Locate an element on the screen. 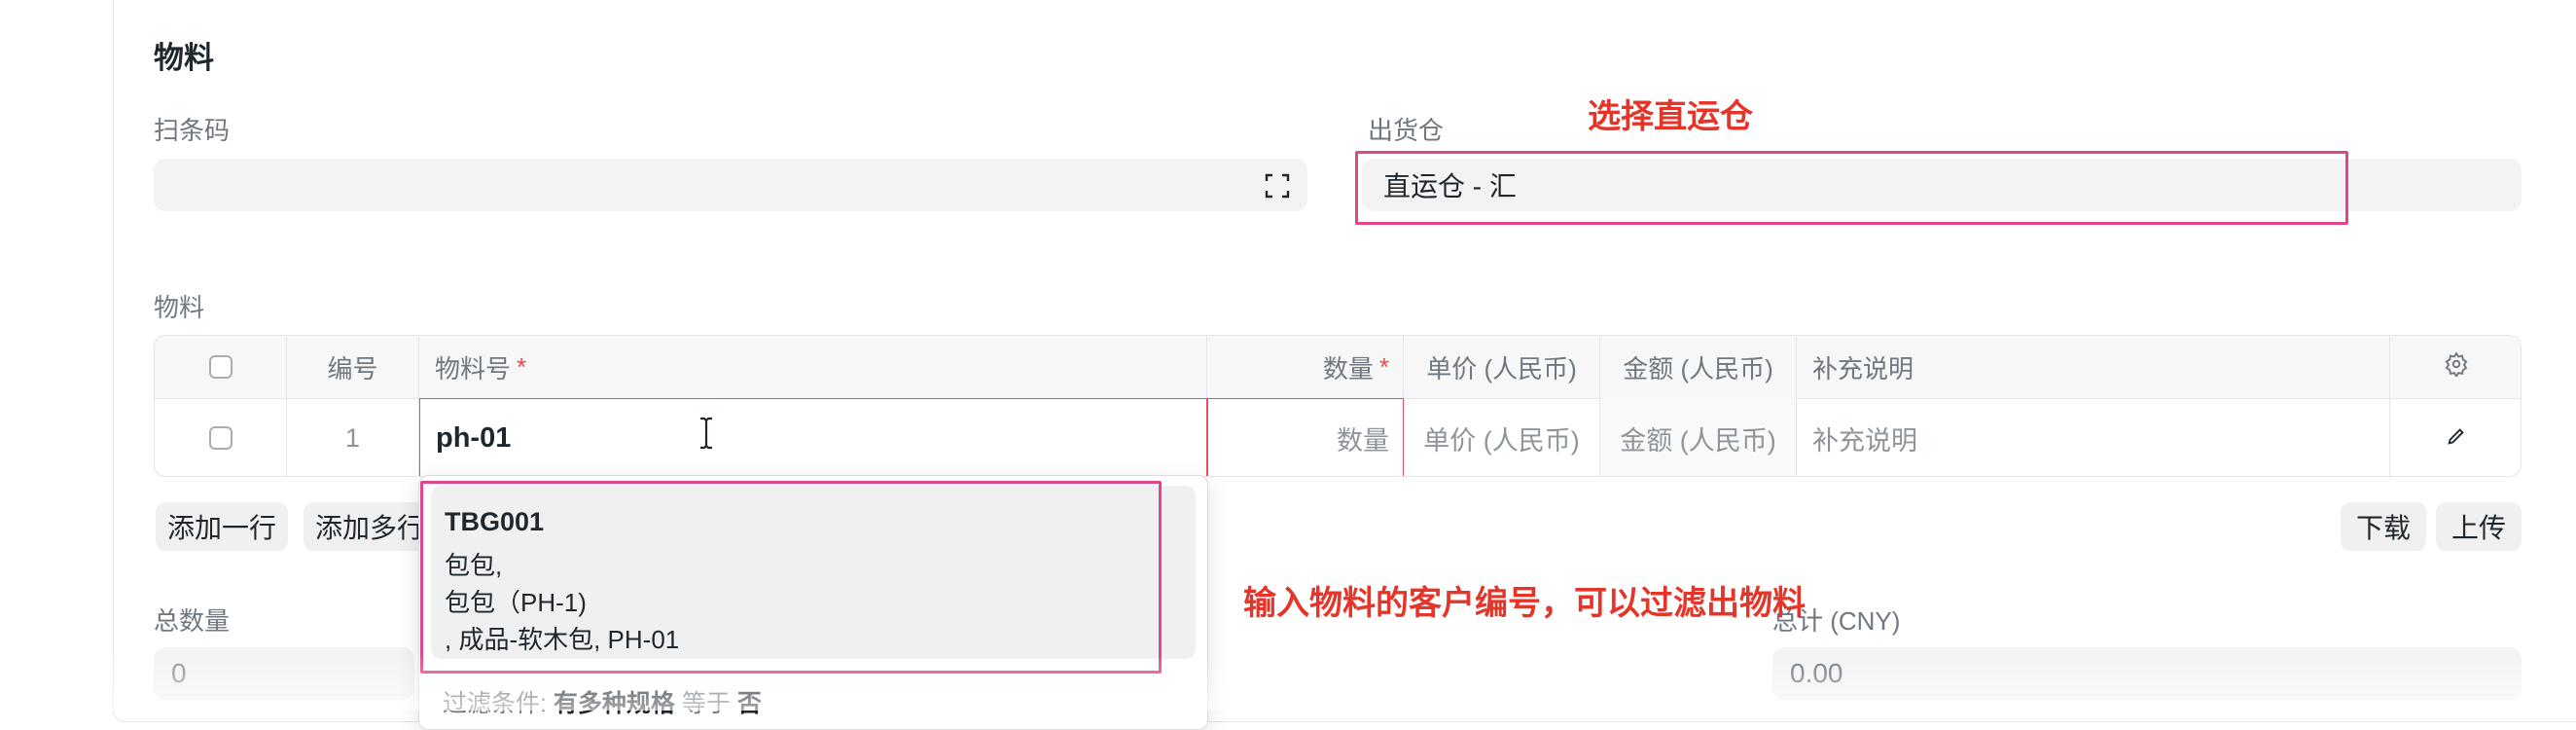 The width and height of the screenshot is (2576, 730). section-title: 物料 is located at coordinates (184, 58).